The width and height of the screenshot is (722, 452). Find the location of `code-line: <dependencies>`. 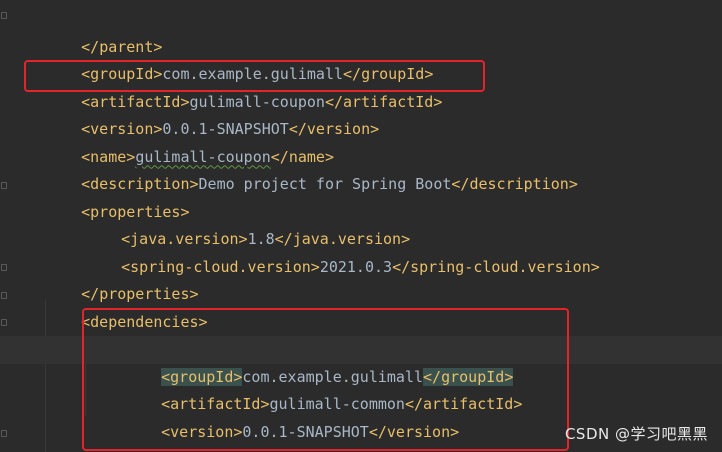

code-line: <dependencies> is located at coordinates (361, 306).